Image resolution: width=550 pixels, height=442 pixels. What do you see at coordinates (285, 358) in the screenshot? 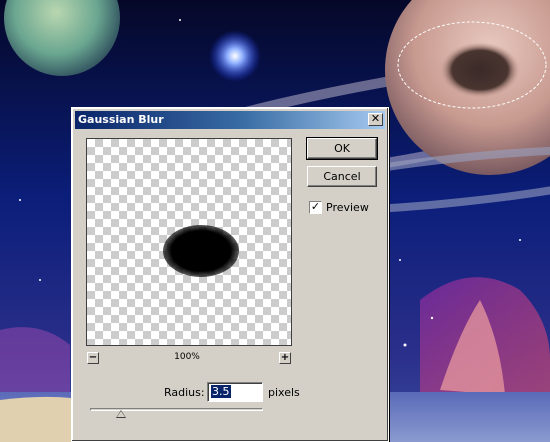
I see `zoom-in-button: +` at bounding box center [285, 358].